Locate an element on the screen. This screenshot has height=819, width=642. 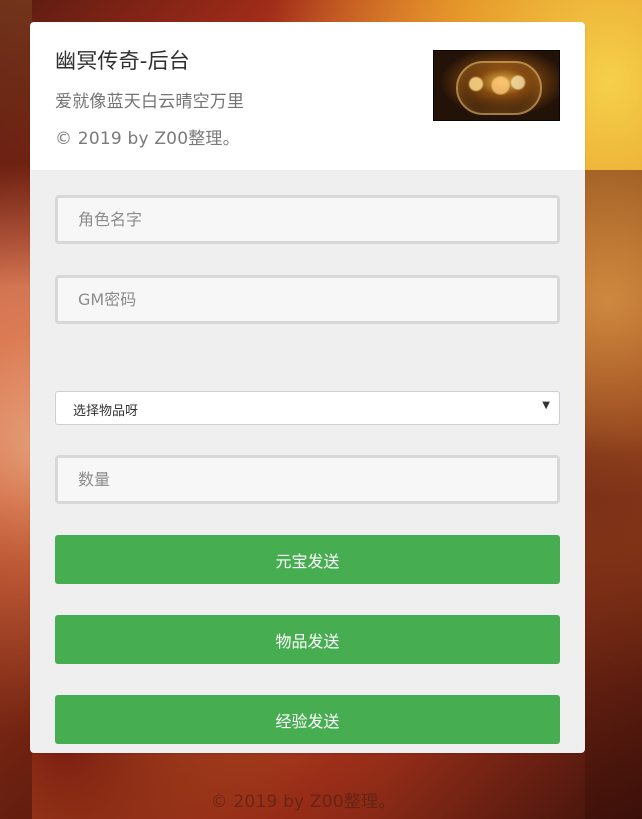
send-item-button-label: 物品发送 is located at coordinates (307, 641).